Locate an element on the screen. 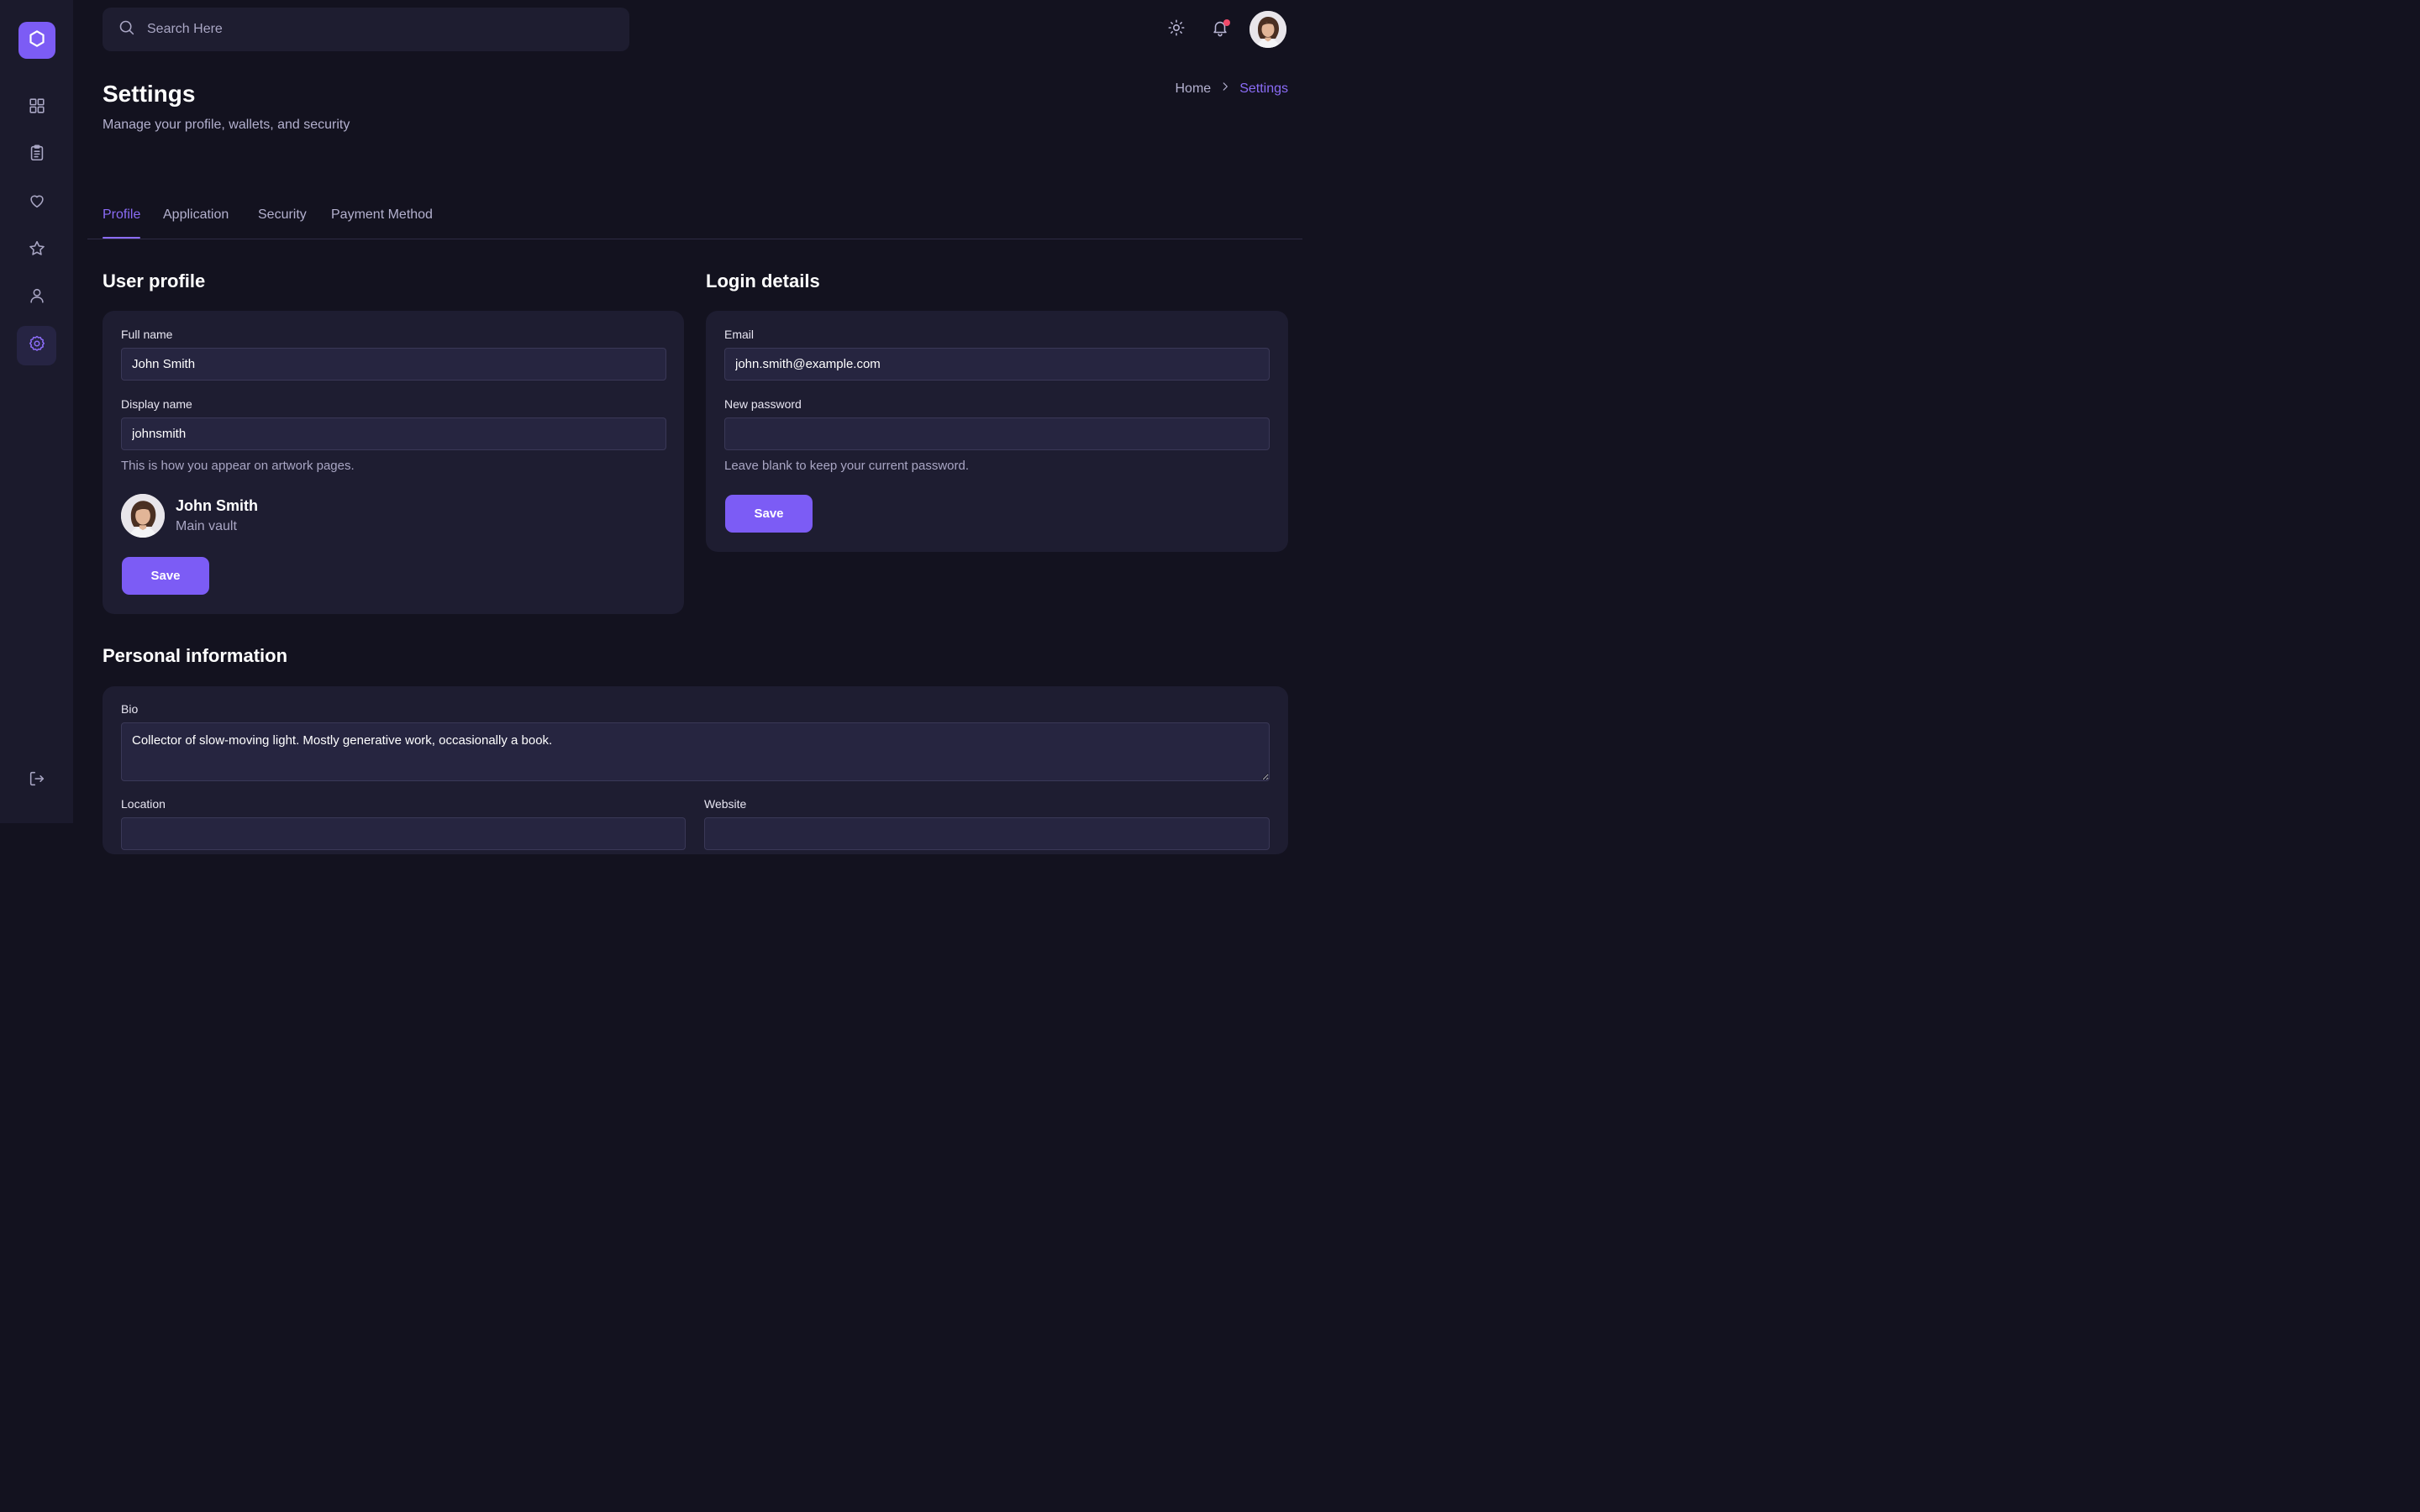 The width and height of the screenshot is (2420, 1512). display-name-label: Display name is located at coordinates (157, 404).